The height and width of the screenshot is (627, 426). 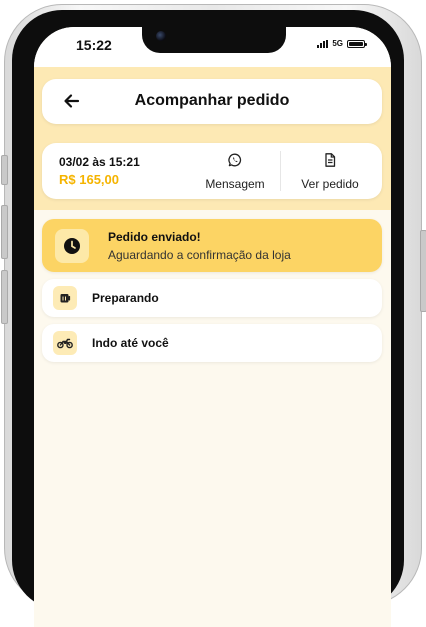 What do you see at coordinates (130, 343) in the screenshot?
I see `step-title: Indo até você` at bounding box center [130, 343].